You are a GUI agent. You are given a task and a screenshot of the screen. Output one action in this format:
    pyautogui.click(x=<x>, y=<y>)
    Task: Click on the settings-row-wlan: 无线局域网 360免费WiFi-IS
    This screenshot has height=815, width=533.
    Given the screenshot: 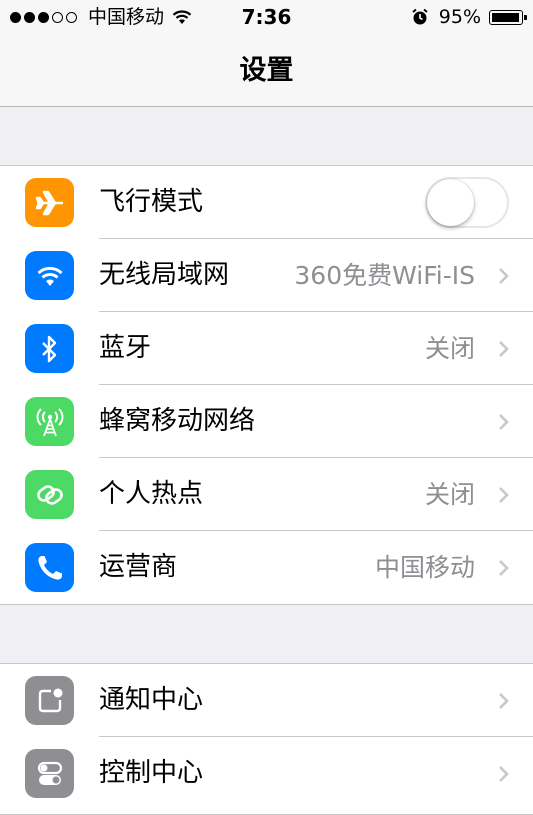 What is the action you would take?
    pyautogui.click(x=266, y=275)
    